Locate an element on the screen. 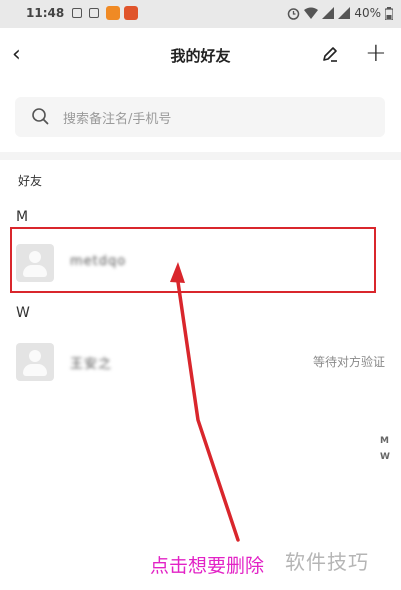 The width and height of the screenshot is (401, 590). avatar is located at coordinates (35, 362).